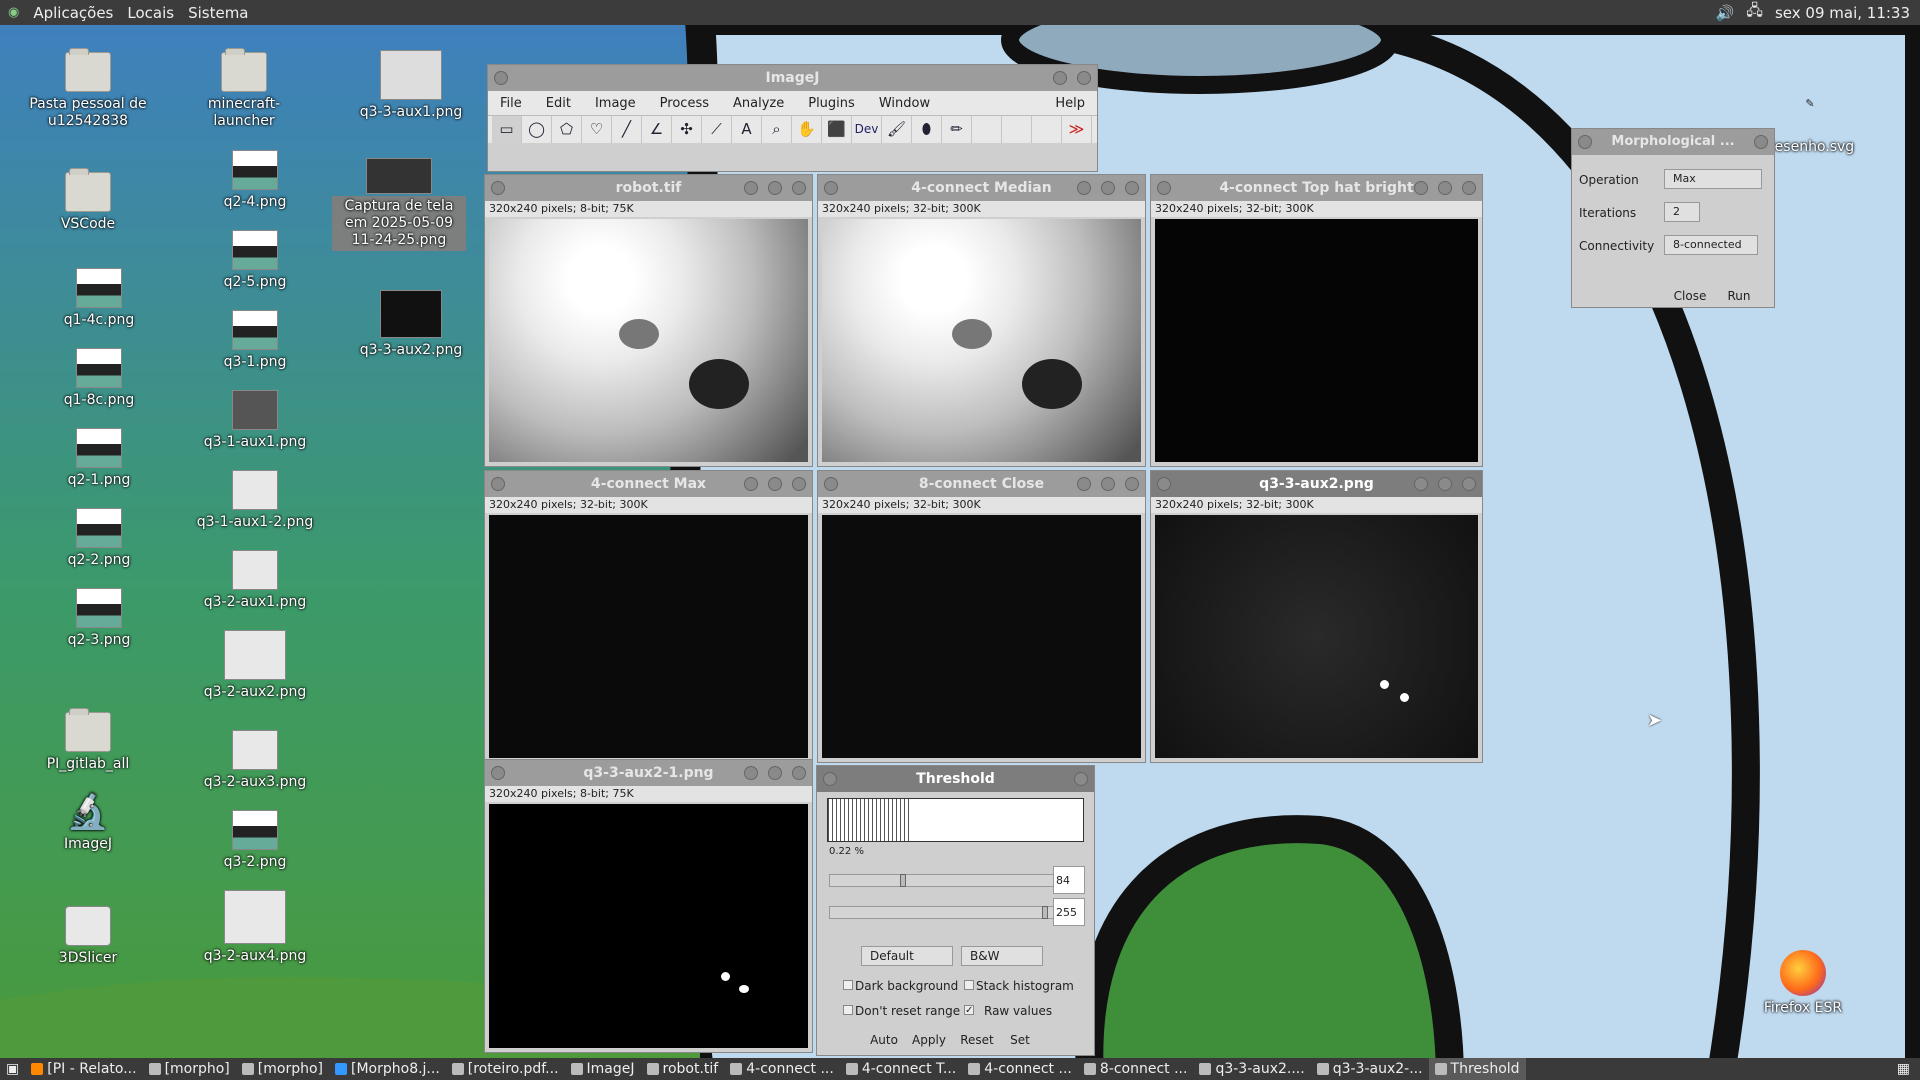 Image resolution: width=1920 pixels, height=1080 pixels. I want to click on dev-tool-icon: Dev, so click(867, 129).